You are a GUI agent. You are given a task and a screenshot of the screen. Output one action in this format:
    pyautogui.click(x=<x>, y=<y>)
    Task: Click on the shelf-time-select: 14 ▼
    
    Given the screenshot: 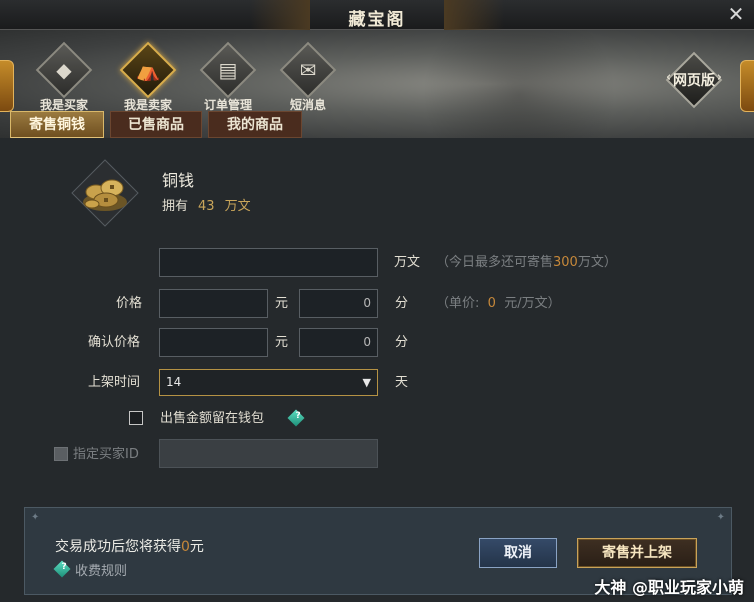 What is the action you would take?
    pyautogui.click(x=268, y=382)
    